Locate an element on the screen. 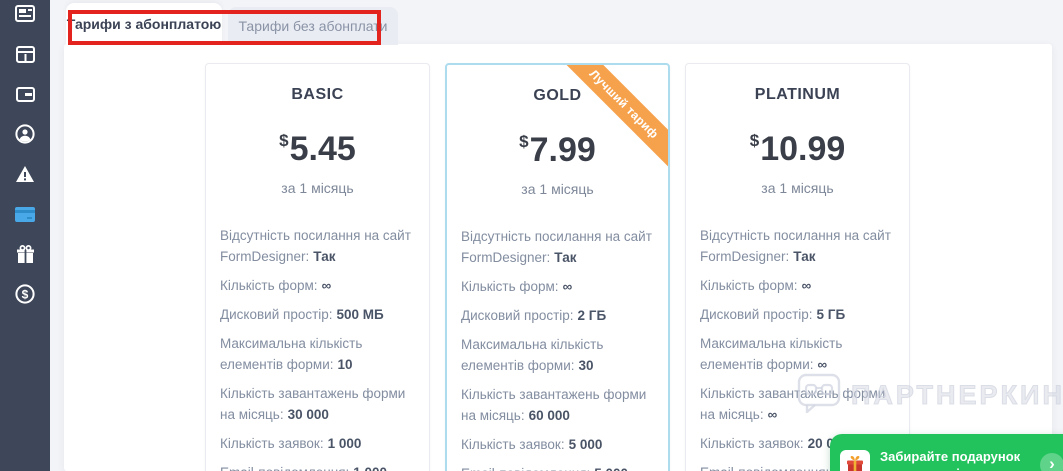  feature-requests: Кількість заявок: 5 000 is located at coordinates (557, 444).